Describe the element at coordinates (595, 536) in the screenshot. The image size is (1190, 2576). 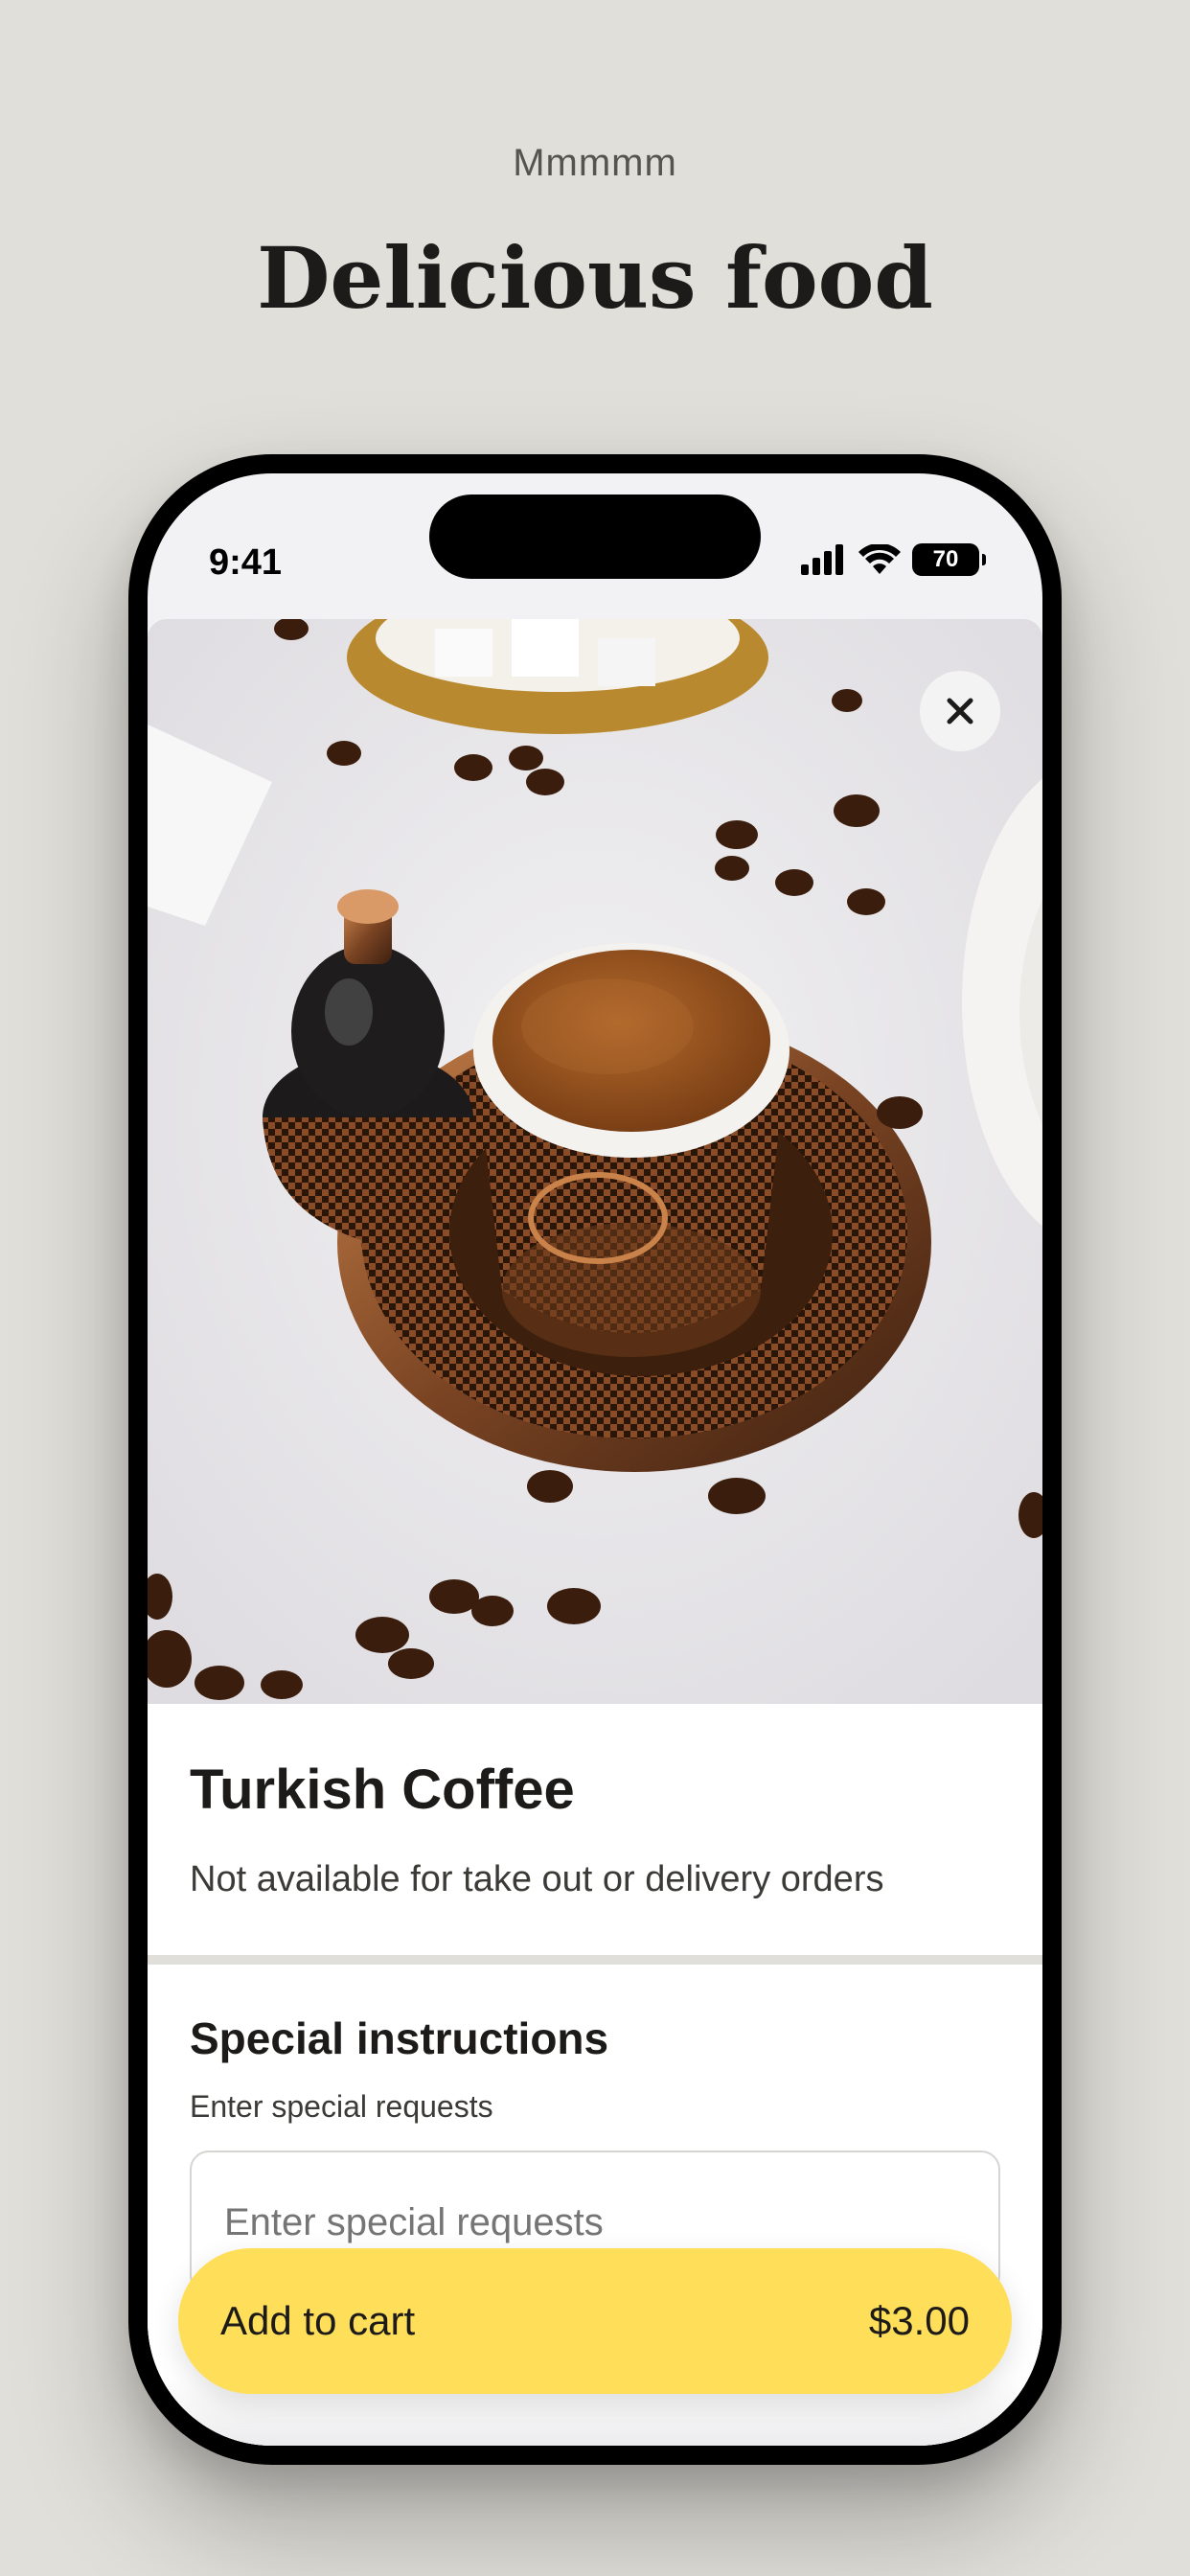
I see `dynamic-island` at that location.